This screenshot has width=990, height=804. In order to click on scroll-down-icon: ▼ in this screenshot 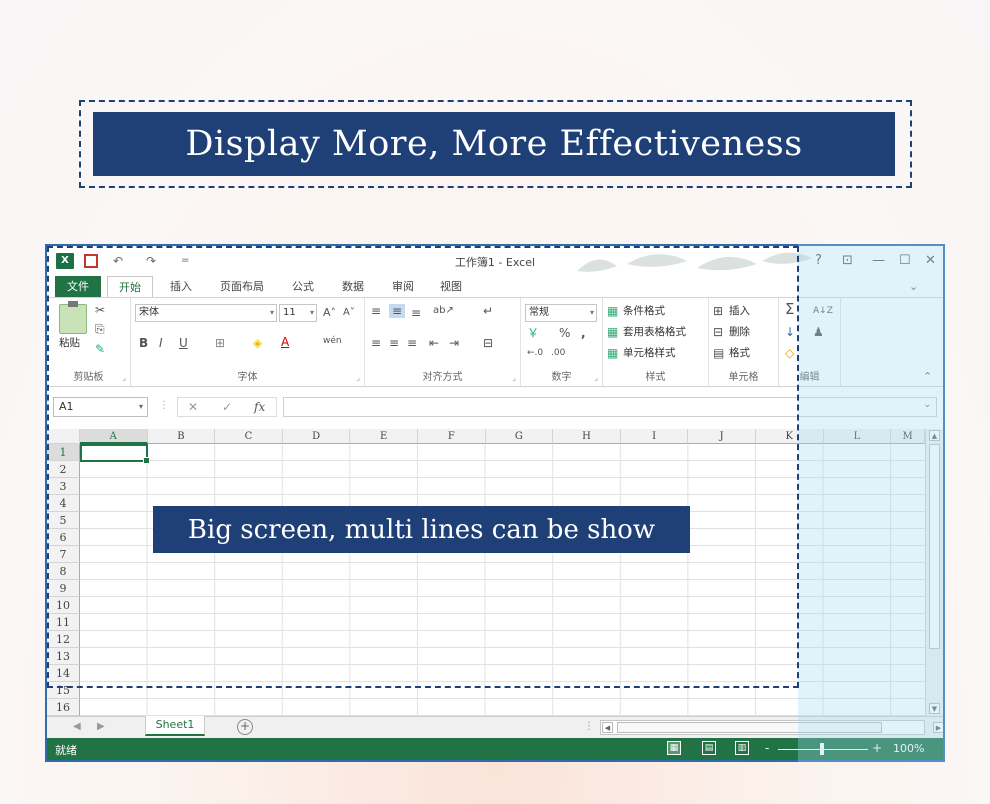, I will do `click(934, 708)`.